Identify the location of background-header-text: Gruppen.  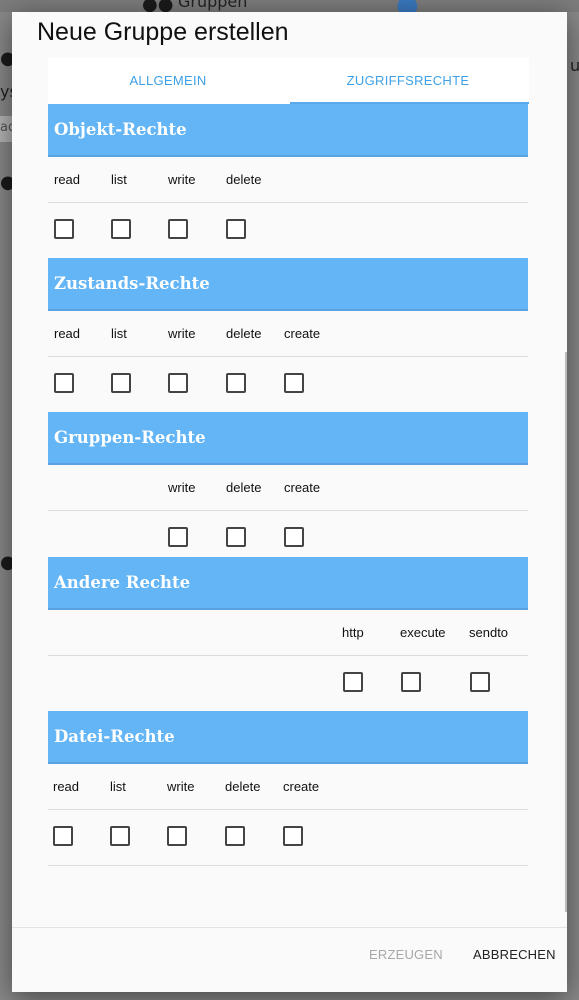
(213, 5).